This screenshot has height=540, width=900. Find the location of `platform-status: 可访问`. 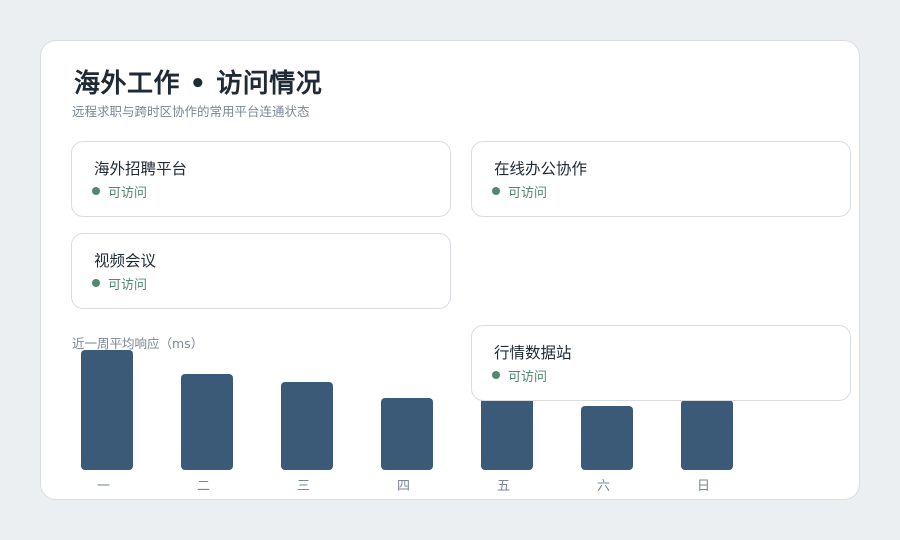

platform-status: 可访问 is located at coordinates (520, 375).